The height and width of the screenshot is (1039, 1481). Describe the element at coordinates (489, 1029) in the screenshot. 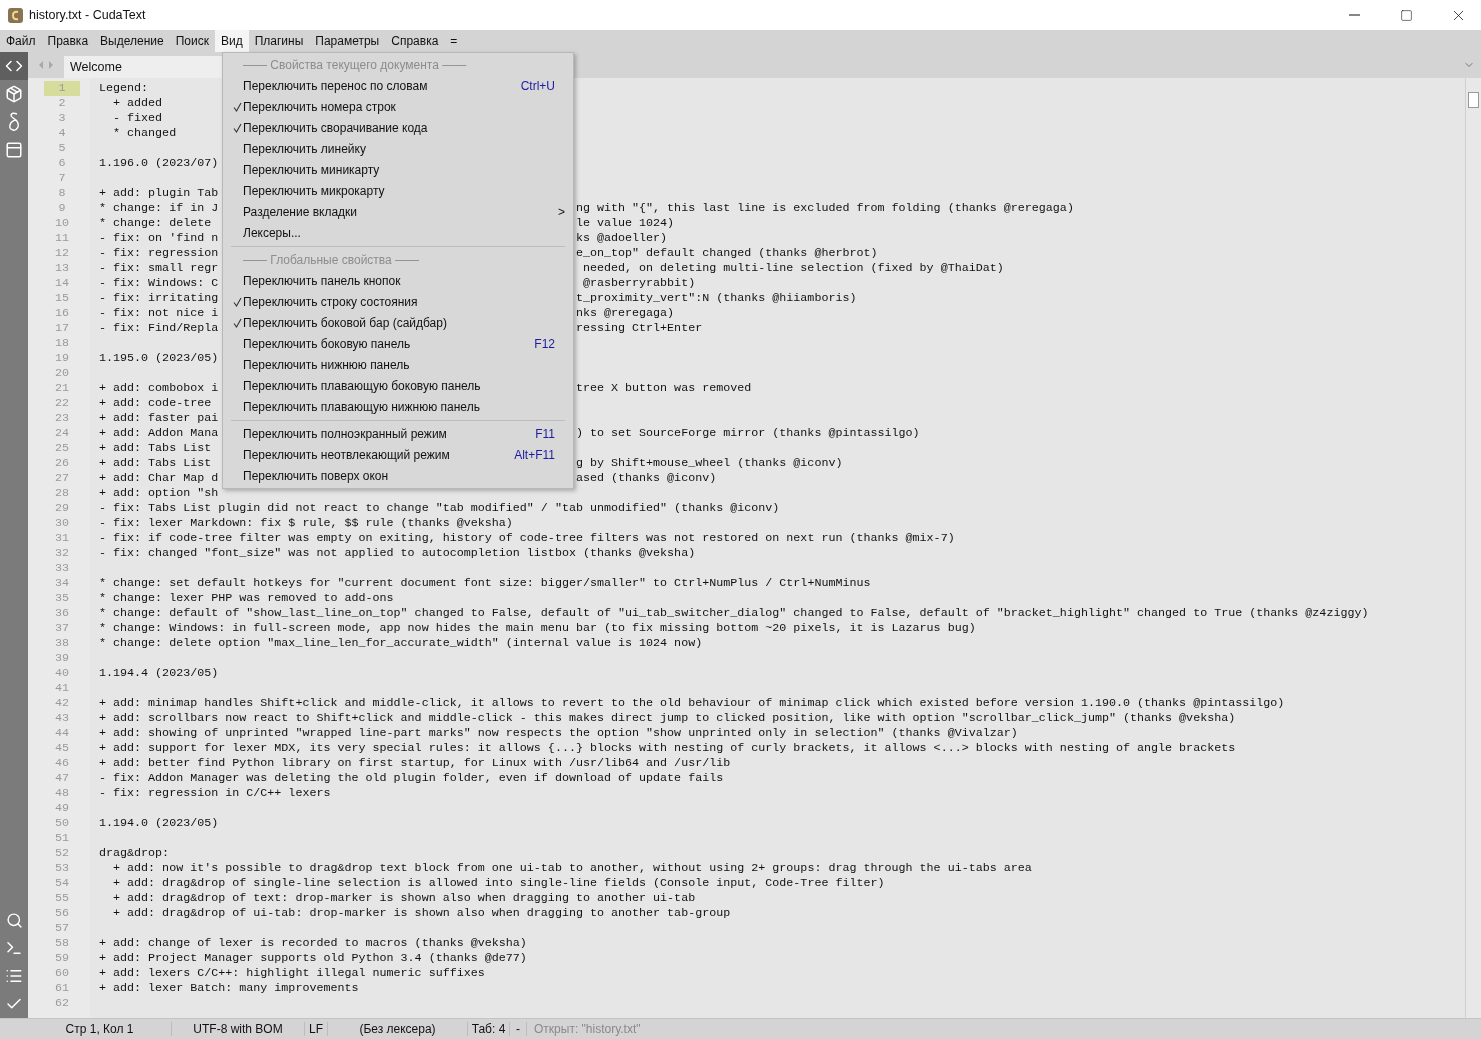

I see `status-text: Таб: 4` at that location.